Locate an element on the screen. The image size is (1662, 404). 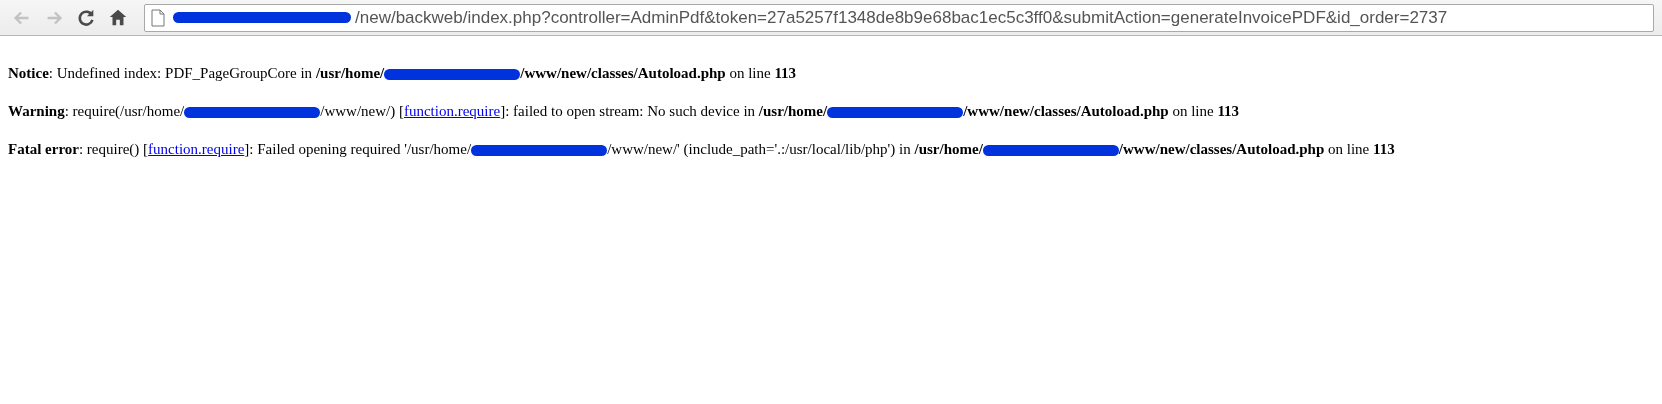
page-icon is located at coordinates (158, 17).